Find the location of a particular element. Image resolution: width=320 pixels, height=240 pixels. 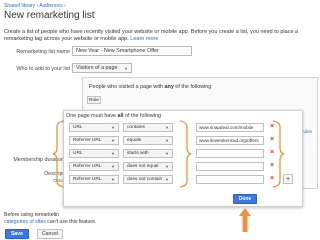

arrow-up-icon is located at coordinates (245, 220).